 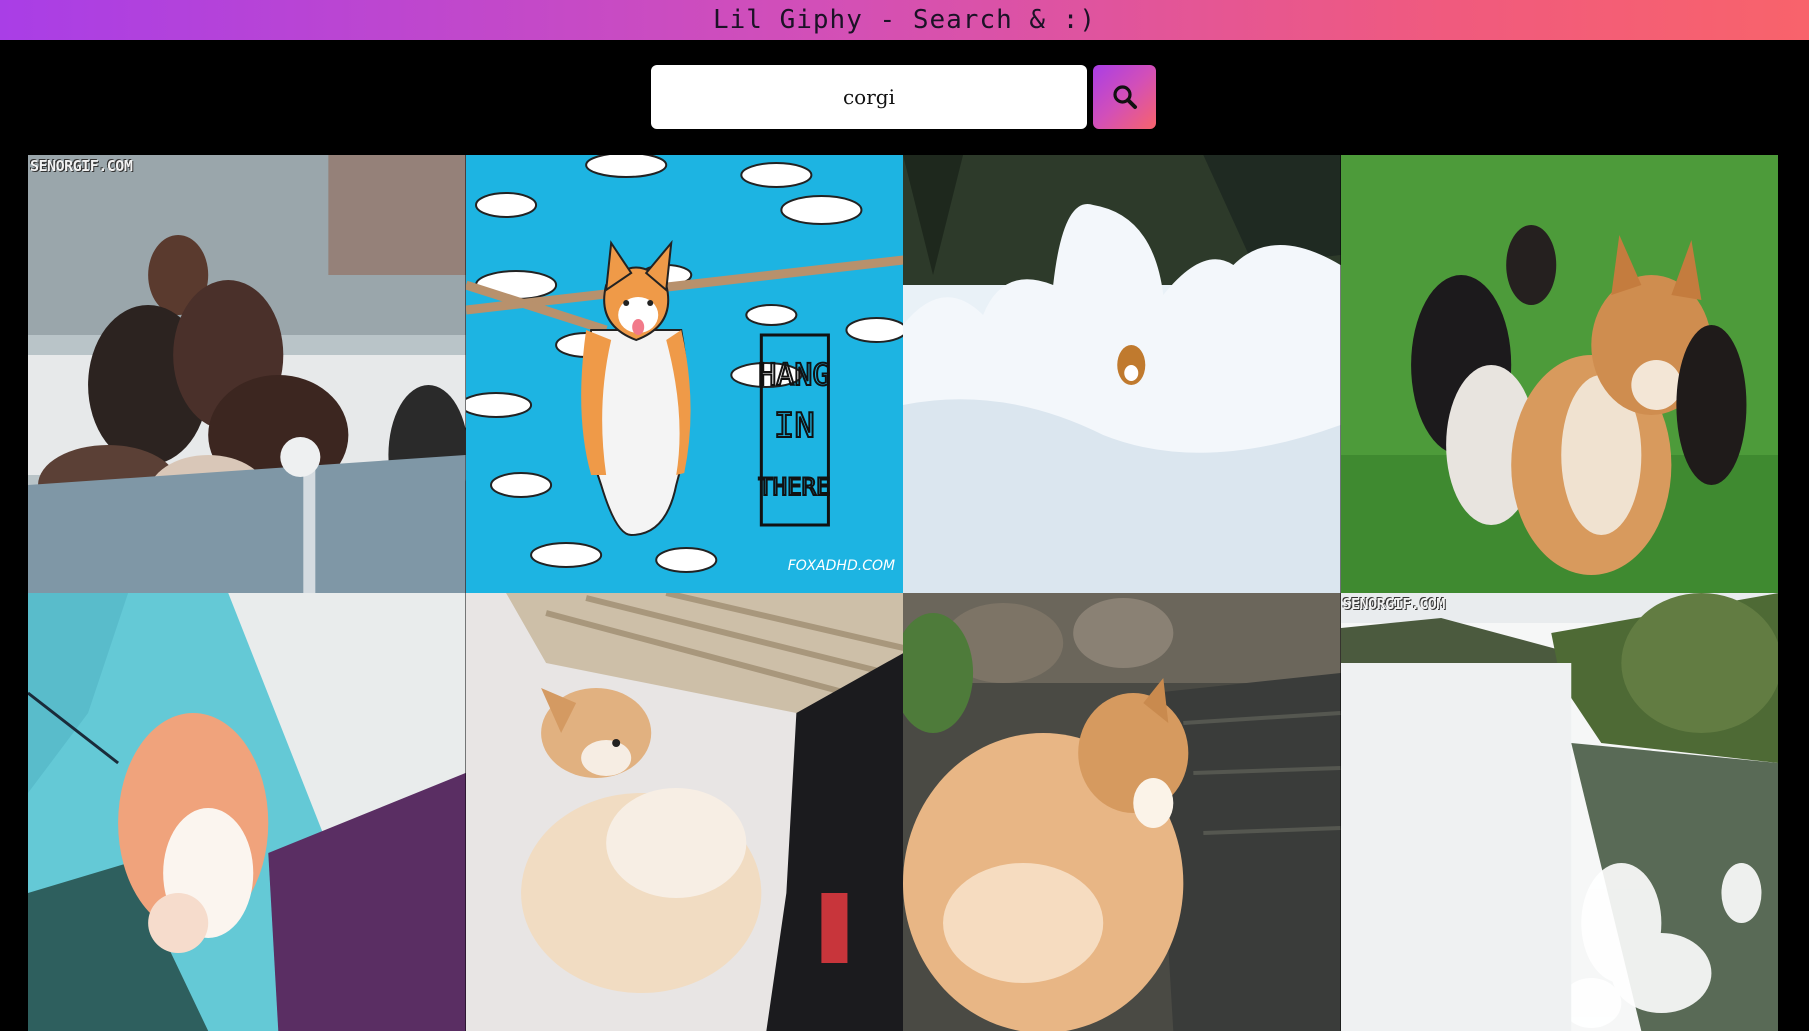 I want to click on app-title: Lil Giphy - Search & :), so click(x=904, y=20).